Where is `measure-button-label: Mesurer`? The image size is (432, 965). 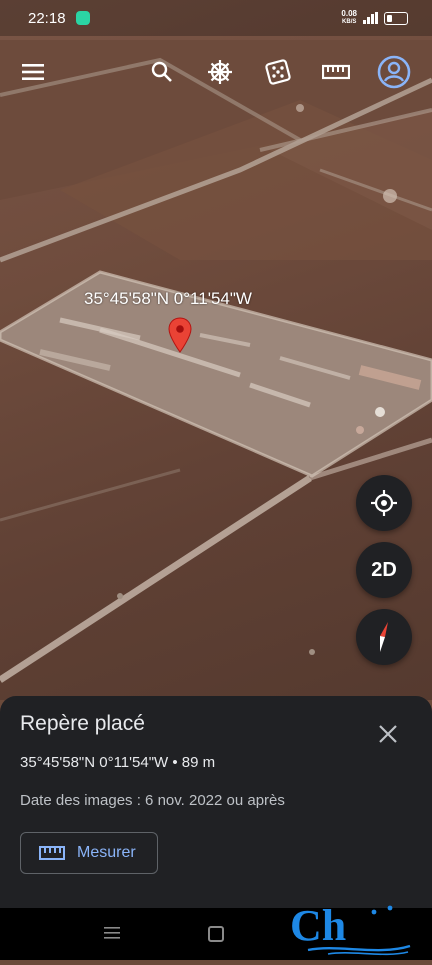 measure-button-label: Mesurer is located at coordinates (106, 852).